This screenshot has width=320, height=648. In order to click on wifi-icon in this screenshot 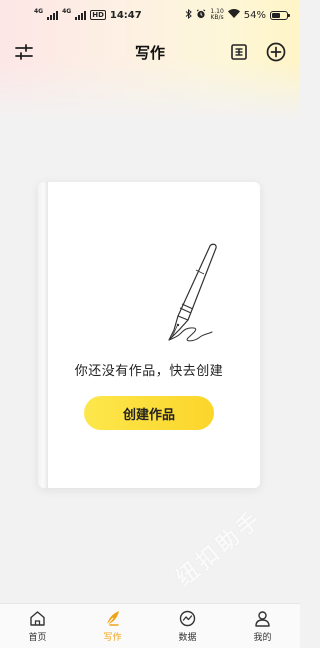, I will do `click(233, 15)`.